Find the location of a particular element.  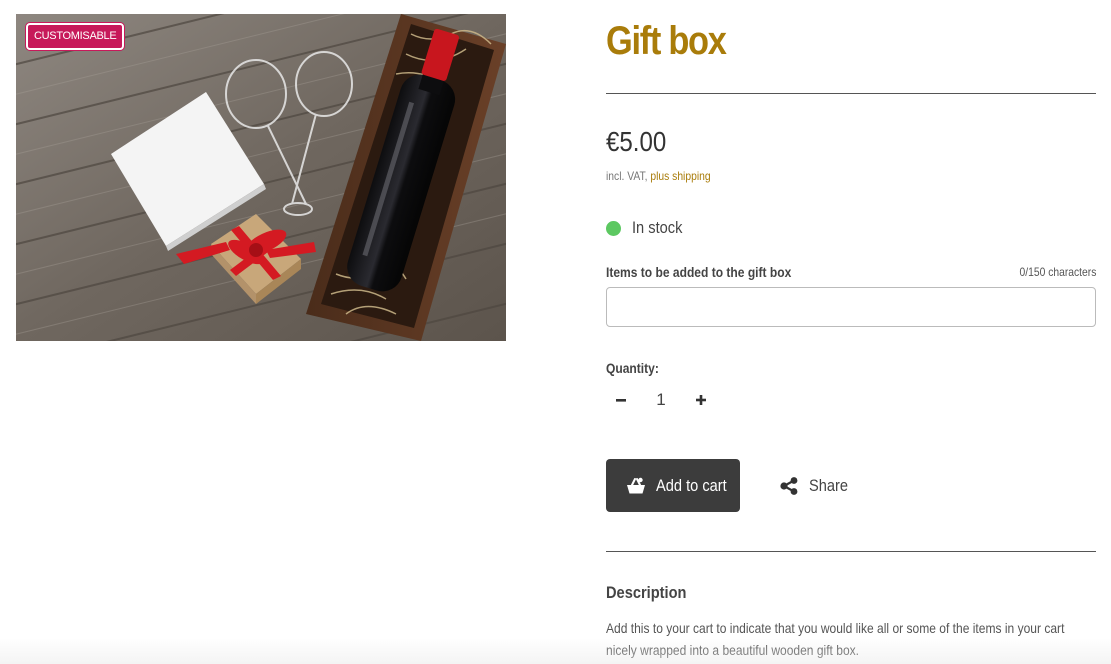

description-heading: Description is located at coordinates (646, 592).